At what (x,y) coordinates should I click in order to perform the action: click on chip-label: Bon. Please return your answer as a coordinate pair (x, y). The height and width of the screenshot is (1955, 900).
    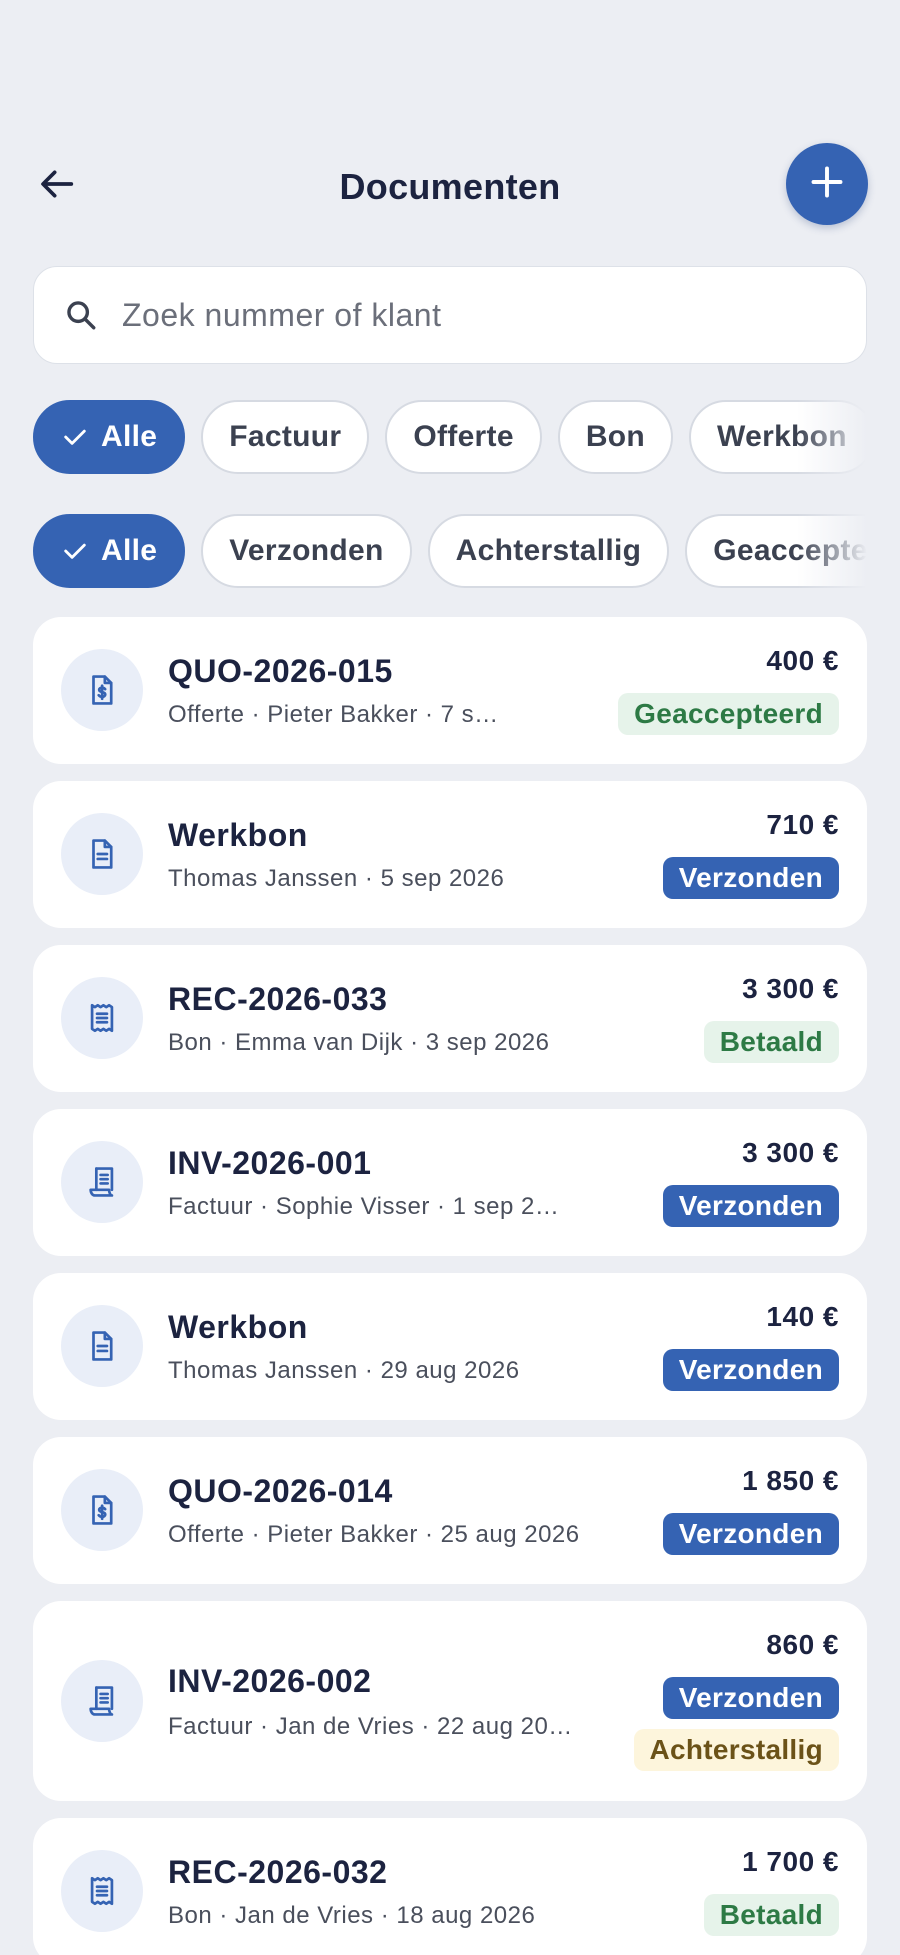
    Looking at the image, I should click on (615, 436).